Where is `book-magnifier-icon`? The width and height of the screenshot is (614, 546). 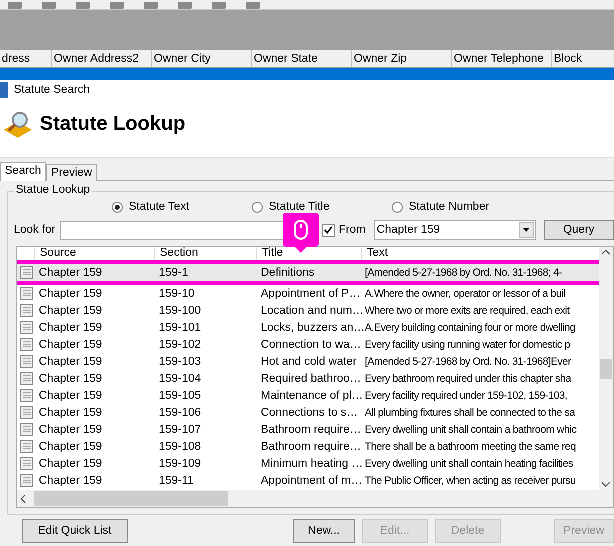 book-magnifier-icon is located at coordinates (18, 125).